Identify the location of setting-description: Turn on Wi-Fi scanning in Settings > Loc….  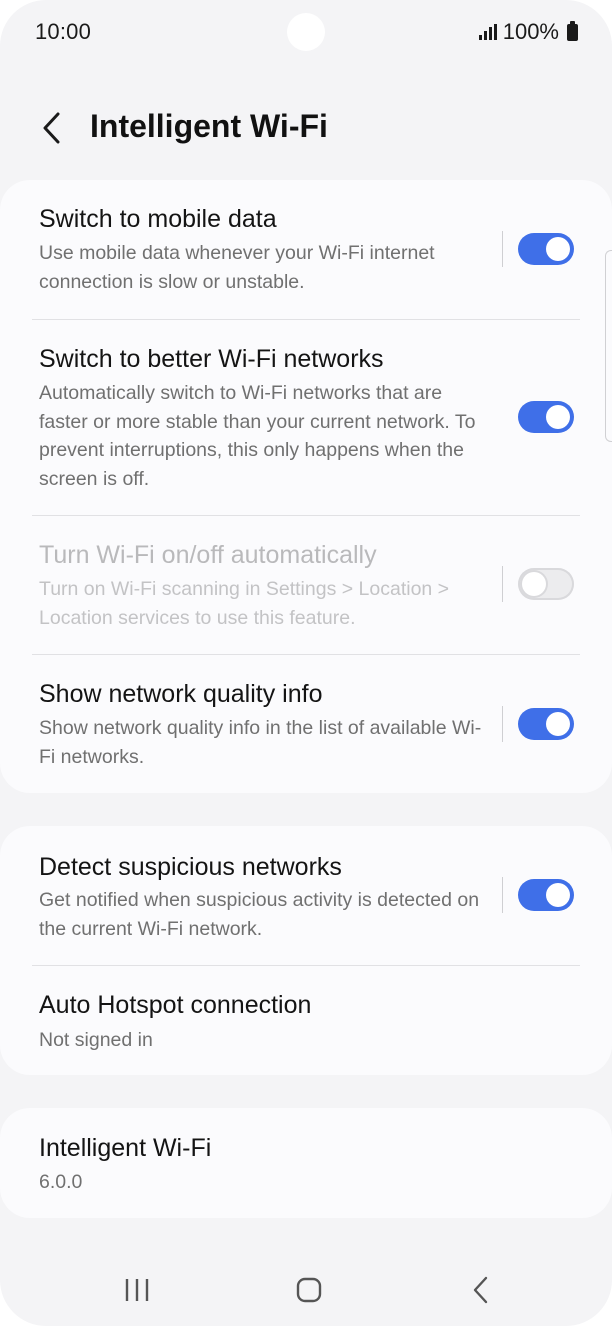
(244, 603).